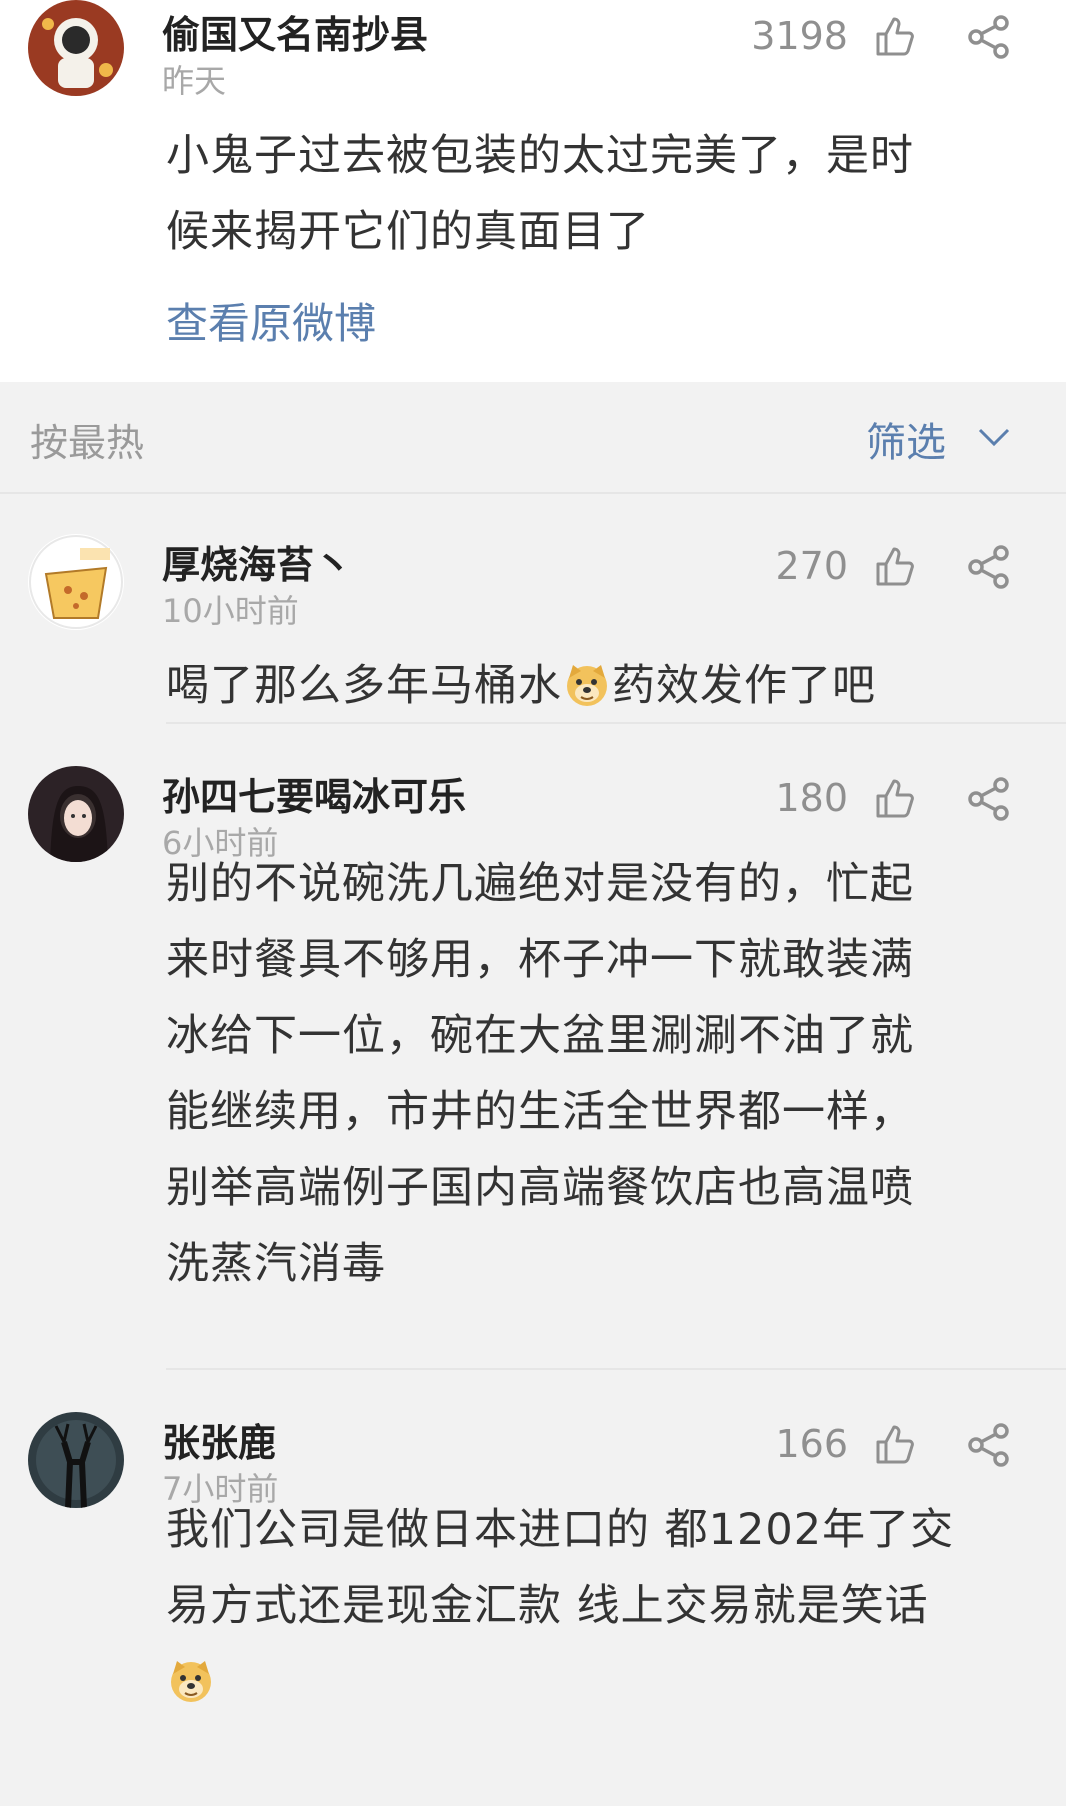 The image size is (1066, 1806). Describe the element at coordinates (276, 1264) in the screenshot. I see `comment-text-line: 洗蒸汽消毒` at that location.